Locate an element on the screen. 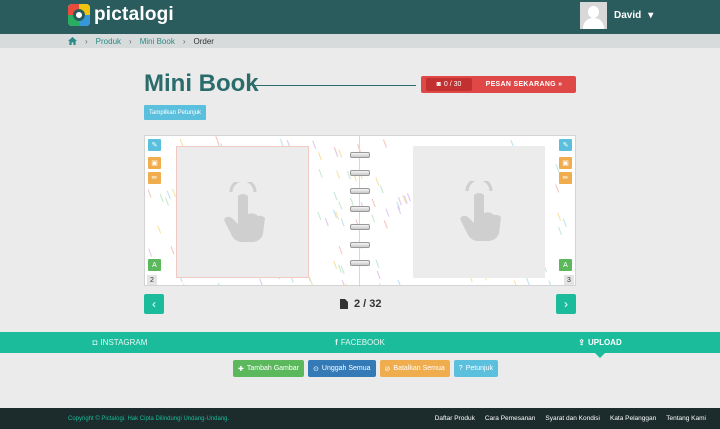 The width and height of the screenshot is (720, 429). prev-page-button: ‹ is located at coordinates (154, 304).